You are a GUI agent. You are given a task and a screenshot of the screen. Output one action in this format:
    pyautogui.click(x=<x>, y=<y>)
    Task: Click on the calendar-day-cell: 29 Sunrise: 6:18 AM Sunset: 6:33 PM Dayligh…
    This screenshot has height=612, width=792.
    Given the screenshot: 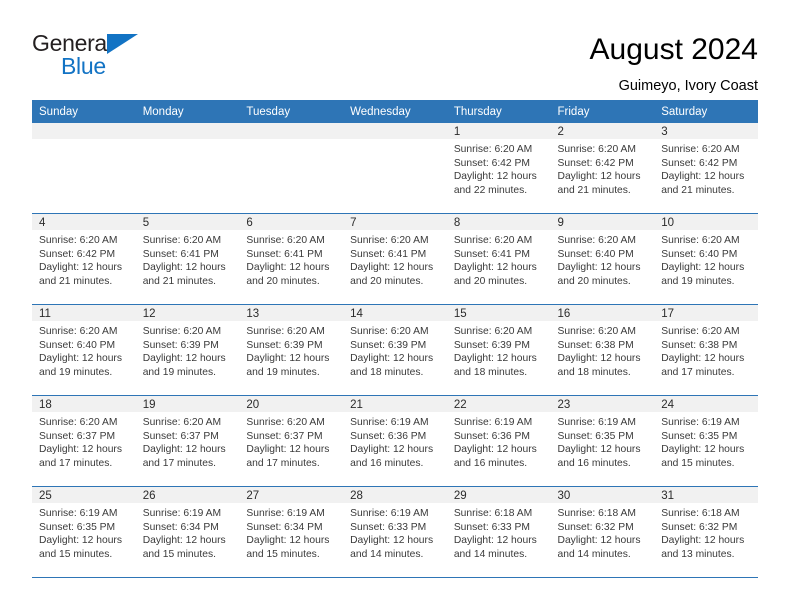 What is the action you would take?
    pyautogui.click(x=498, y=531)
    